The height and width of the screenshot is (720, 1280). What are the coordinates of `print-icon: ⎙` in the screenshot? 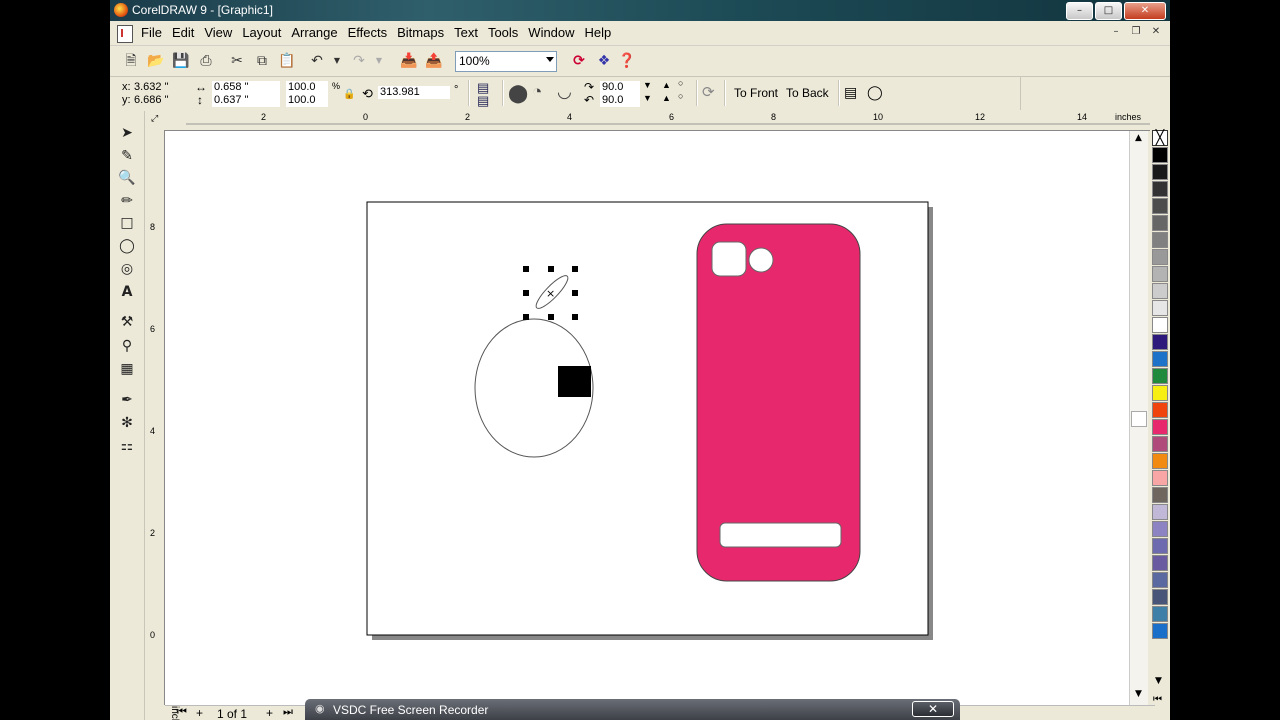 It's located at (206, 61).